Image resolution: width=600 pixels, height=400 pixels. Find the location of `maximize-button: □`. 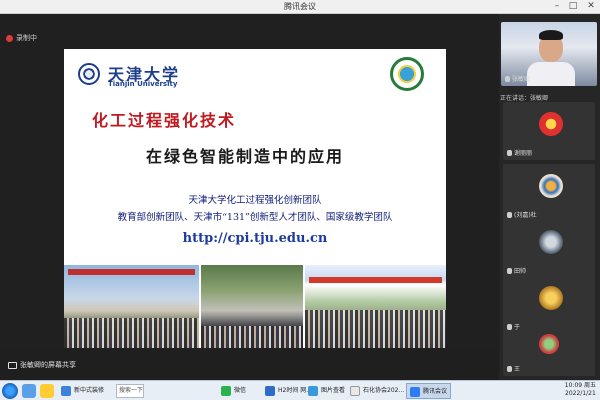

maximize-button: □ is located at coordinates (573, 7).